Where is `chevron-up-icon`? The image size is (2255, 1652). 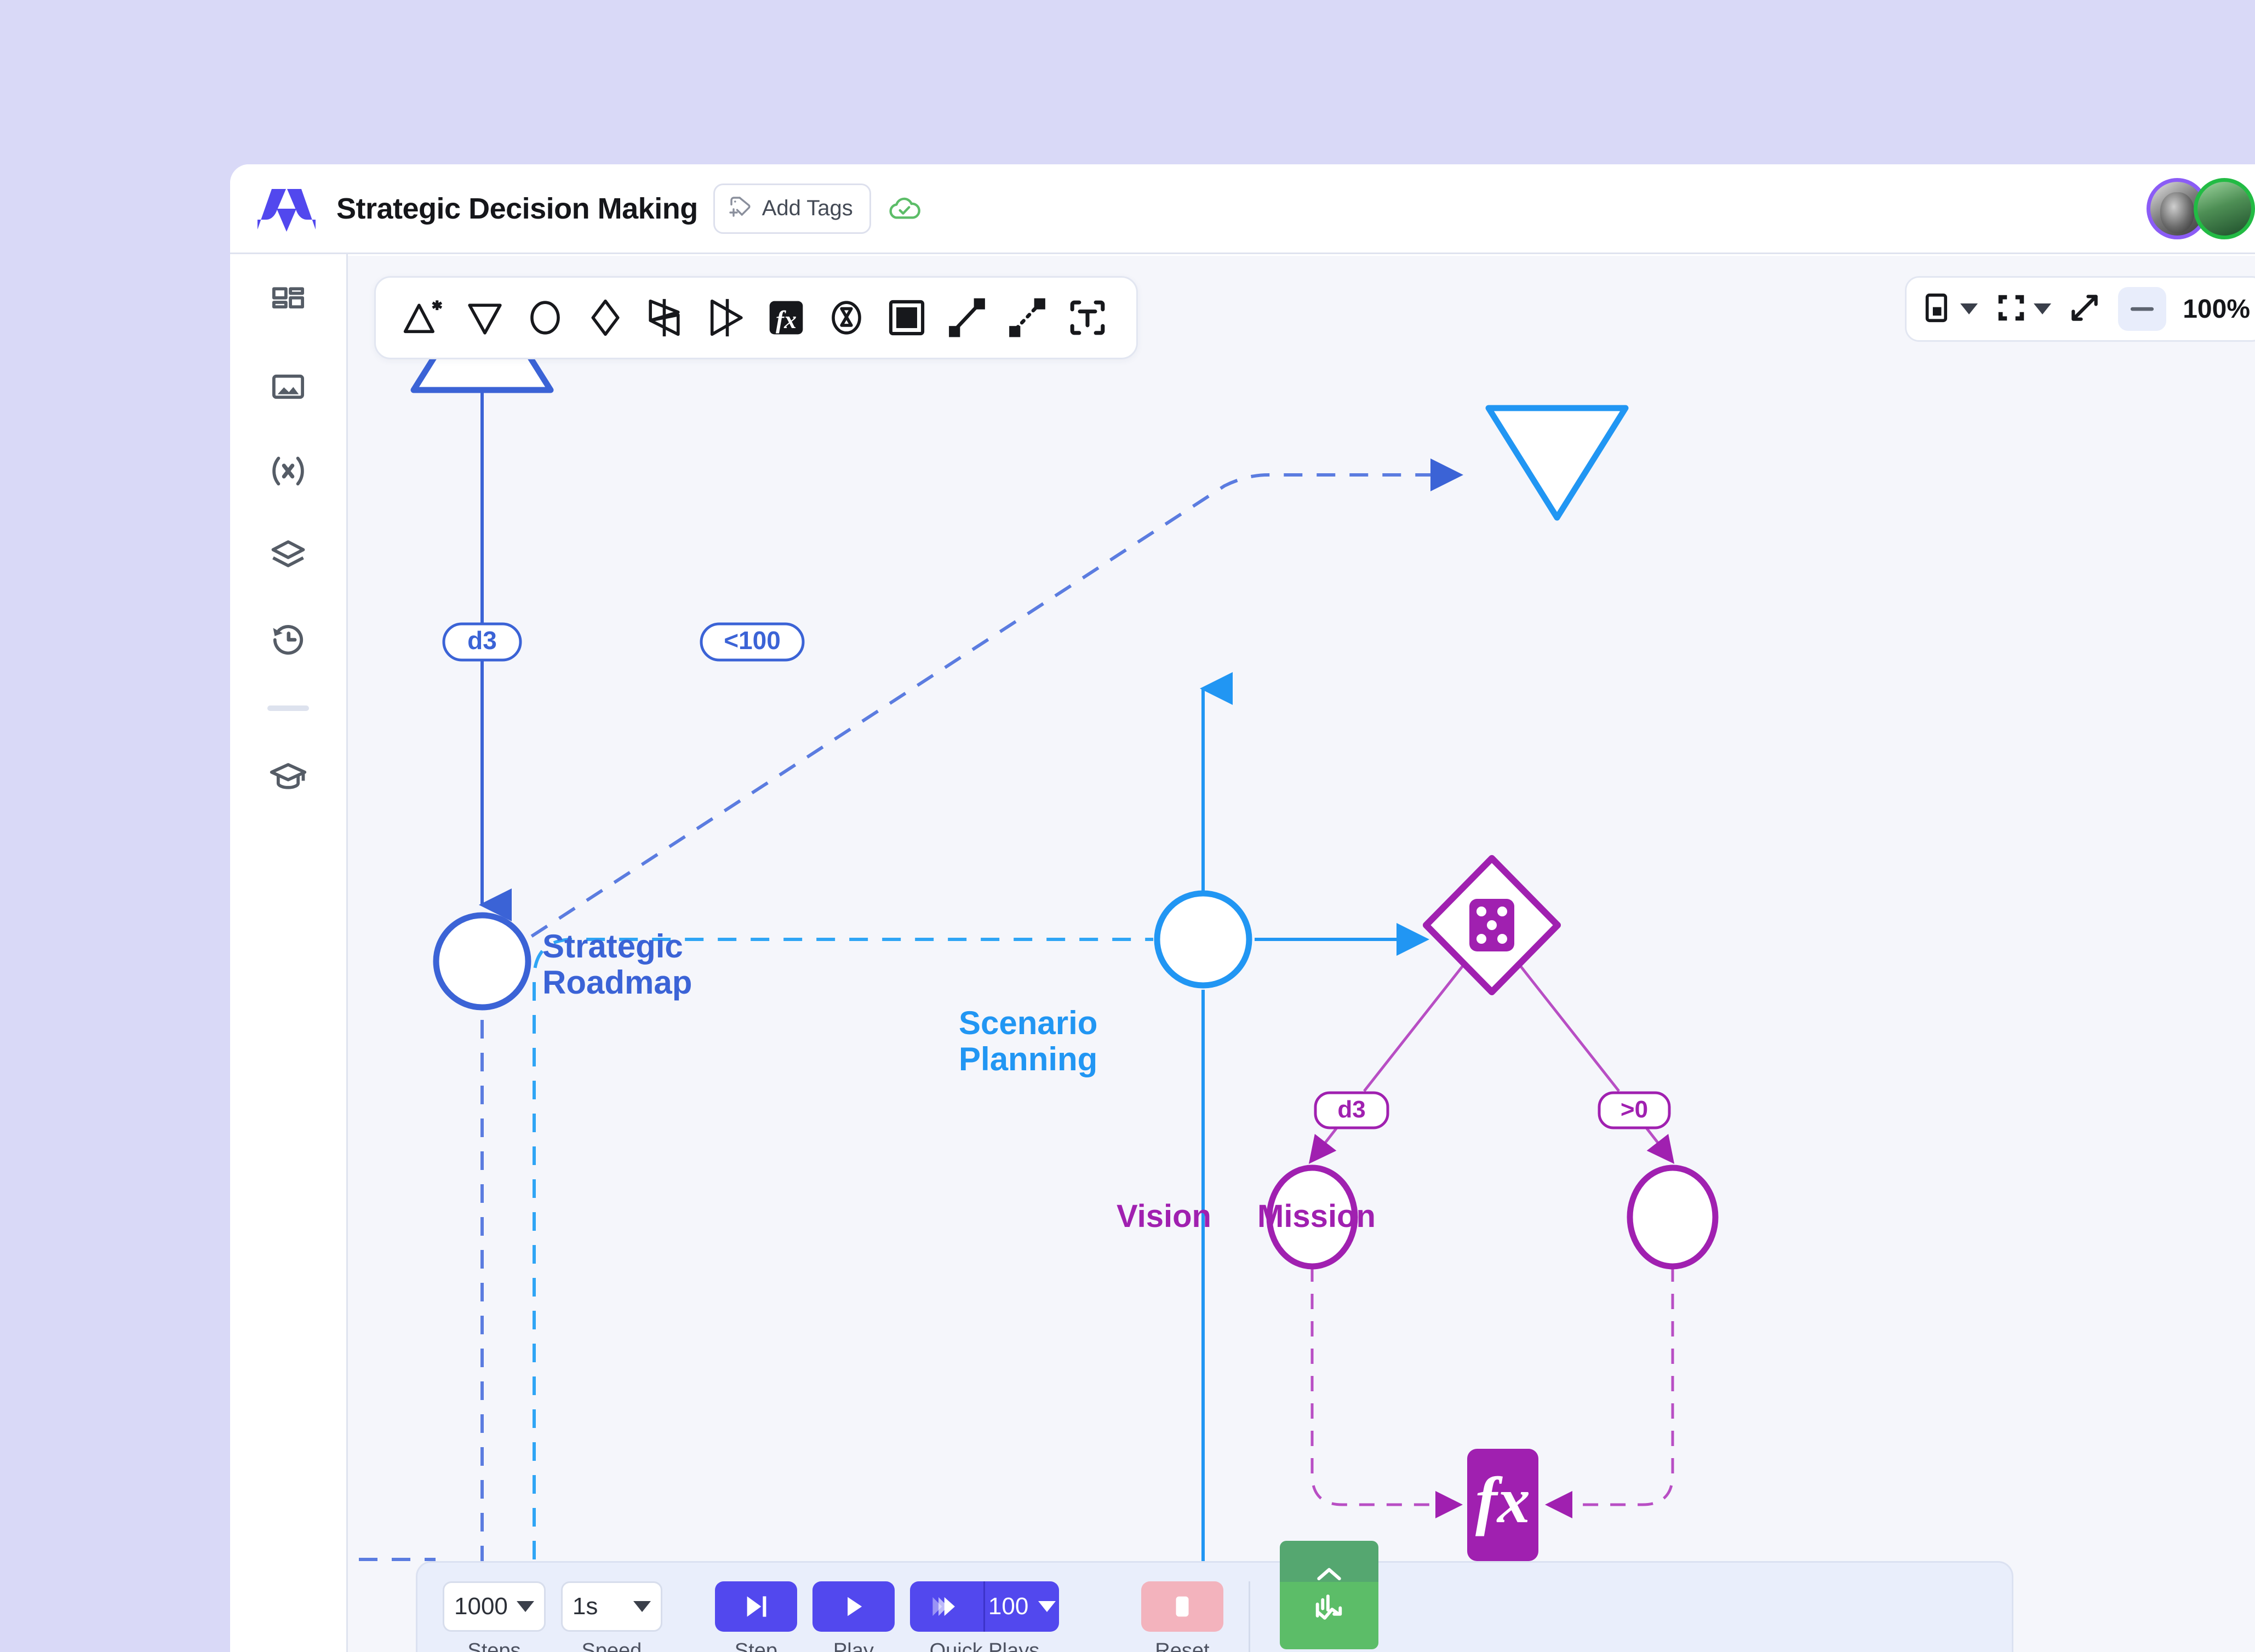
chevron-up-icon is located at coordinates (1329, 1574).